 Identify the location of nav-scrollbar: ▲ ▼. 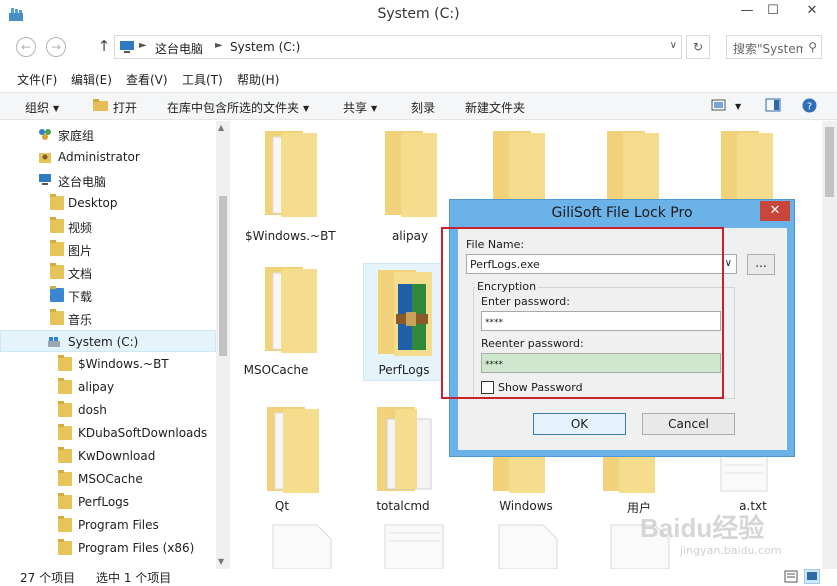
(223, 345).